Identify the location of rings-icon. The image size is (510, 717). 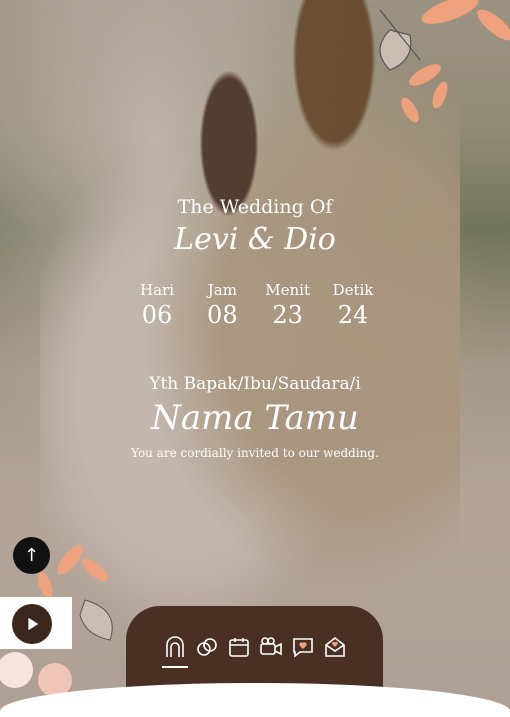
(206, 646).